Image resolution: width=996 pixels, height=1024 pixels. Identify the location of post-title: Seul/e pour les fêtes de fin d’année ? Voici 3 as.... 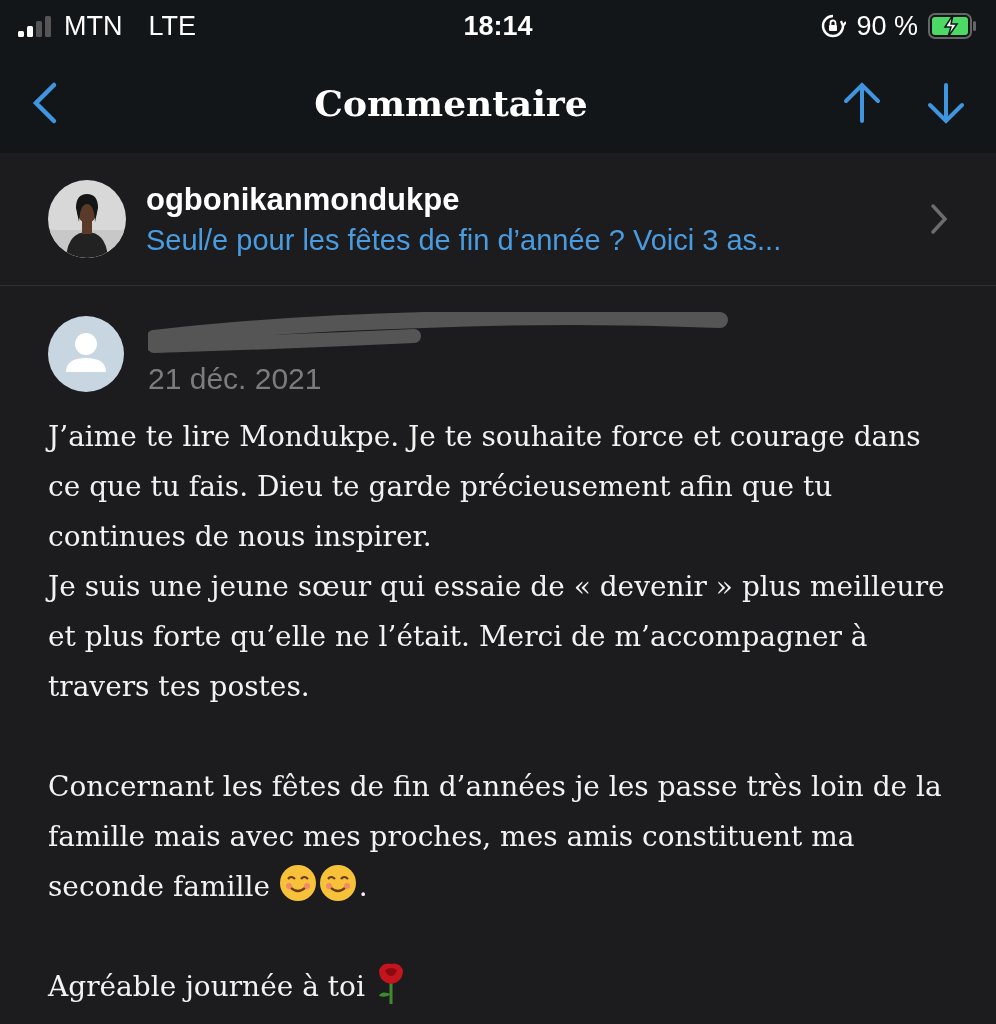
(464, 240).